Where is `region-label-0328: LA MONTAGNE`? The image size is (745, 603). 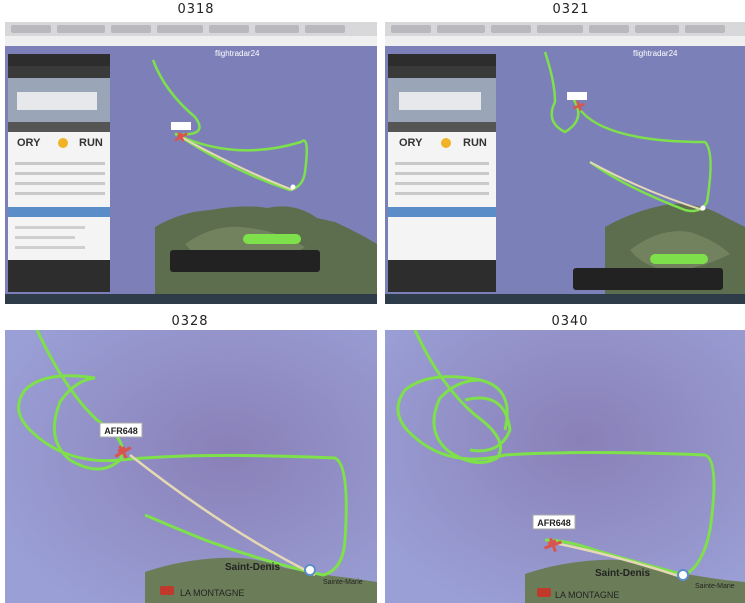 region-label-0328: LA MONTAGNE is located at coordinates (212, 593).